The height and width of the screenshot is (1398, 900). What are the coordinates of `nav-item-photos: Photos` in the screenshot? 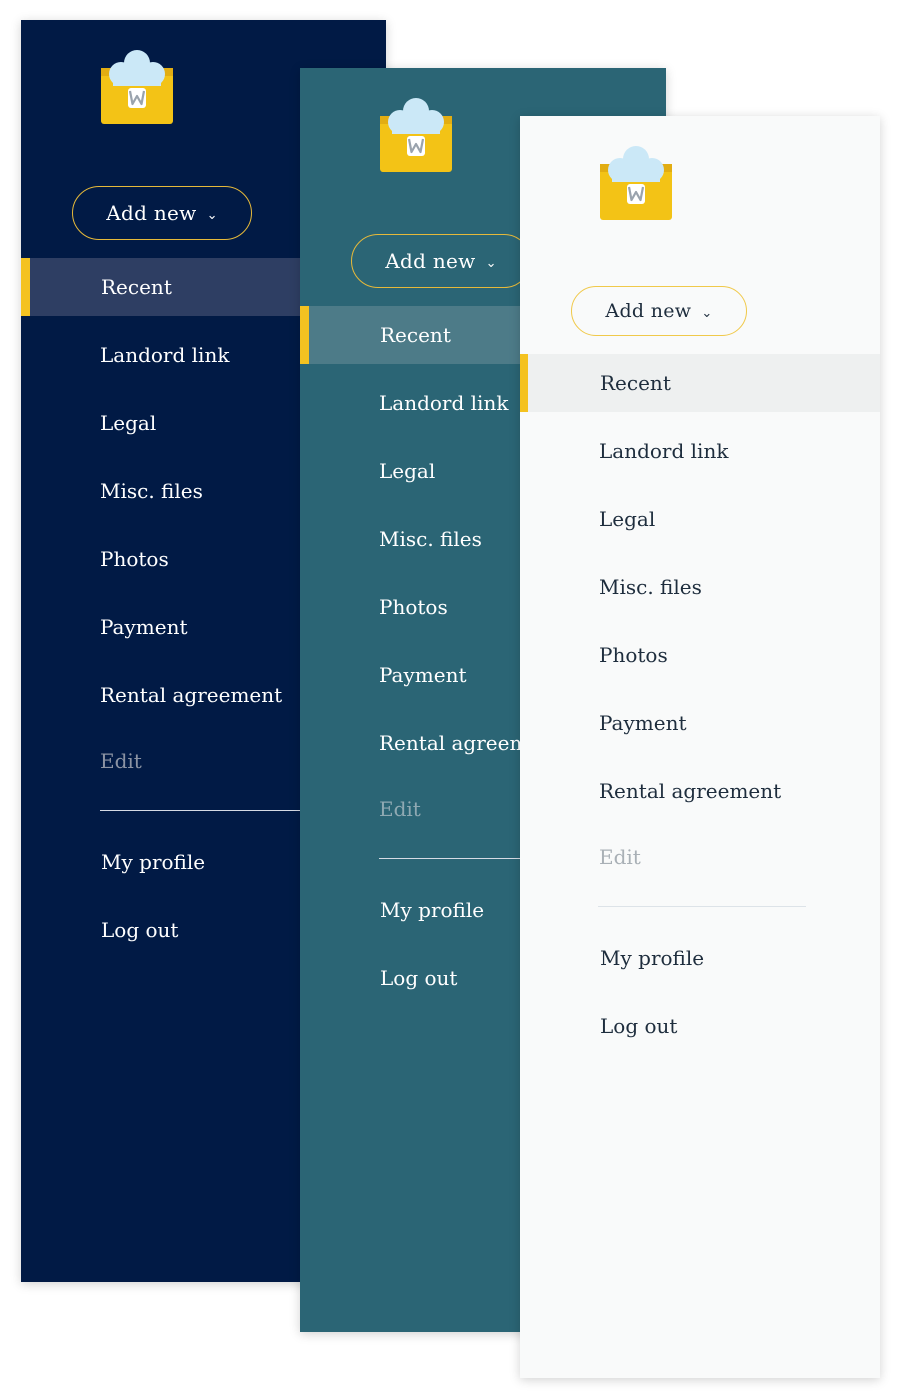 It's located at (700, 655).